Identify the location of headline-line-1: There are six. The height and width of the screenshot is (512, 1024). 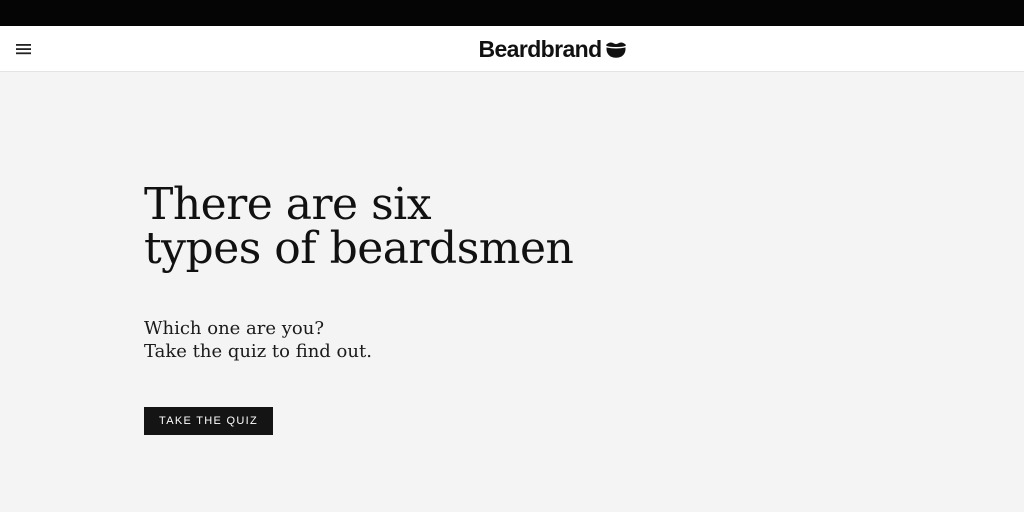
(288, 204).